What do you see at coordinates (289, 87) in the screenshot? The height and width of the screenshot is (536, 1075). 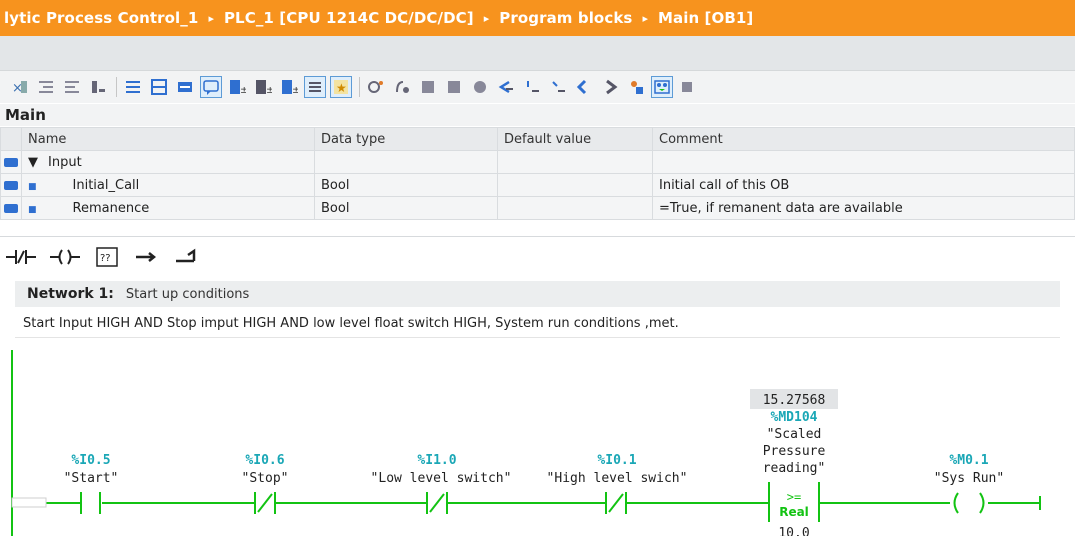 I see `expand-icon: ±` at bounding box center [289, 87].